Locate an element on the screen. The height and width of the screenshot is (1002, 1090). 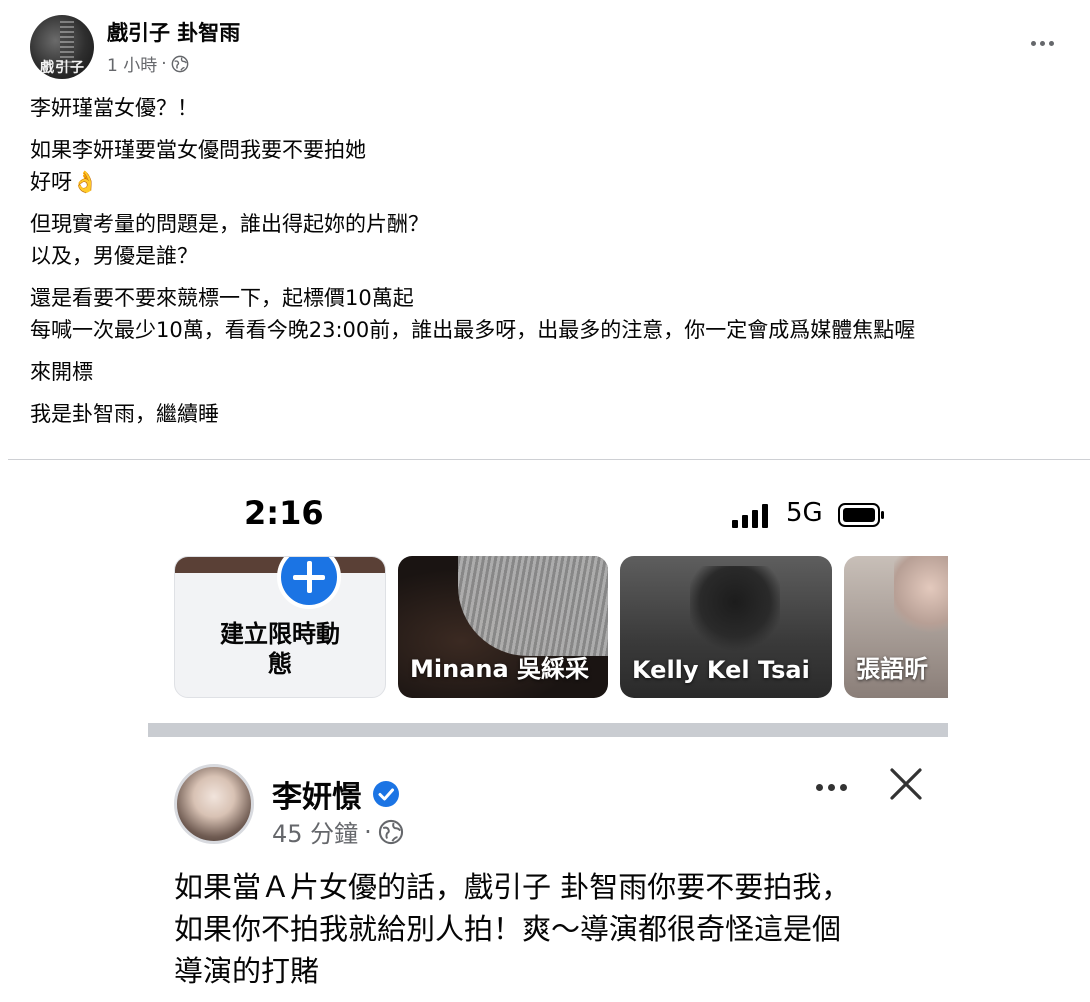
plus-icon is located at coordinates (309, 583).